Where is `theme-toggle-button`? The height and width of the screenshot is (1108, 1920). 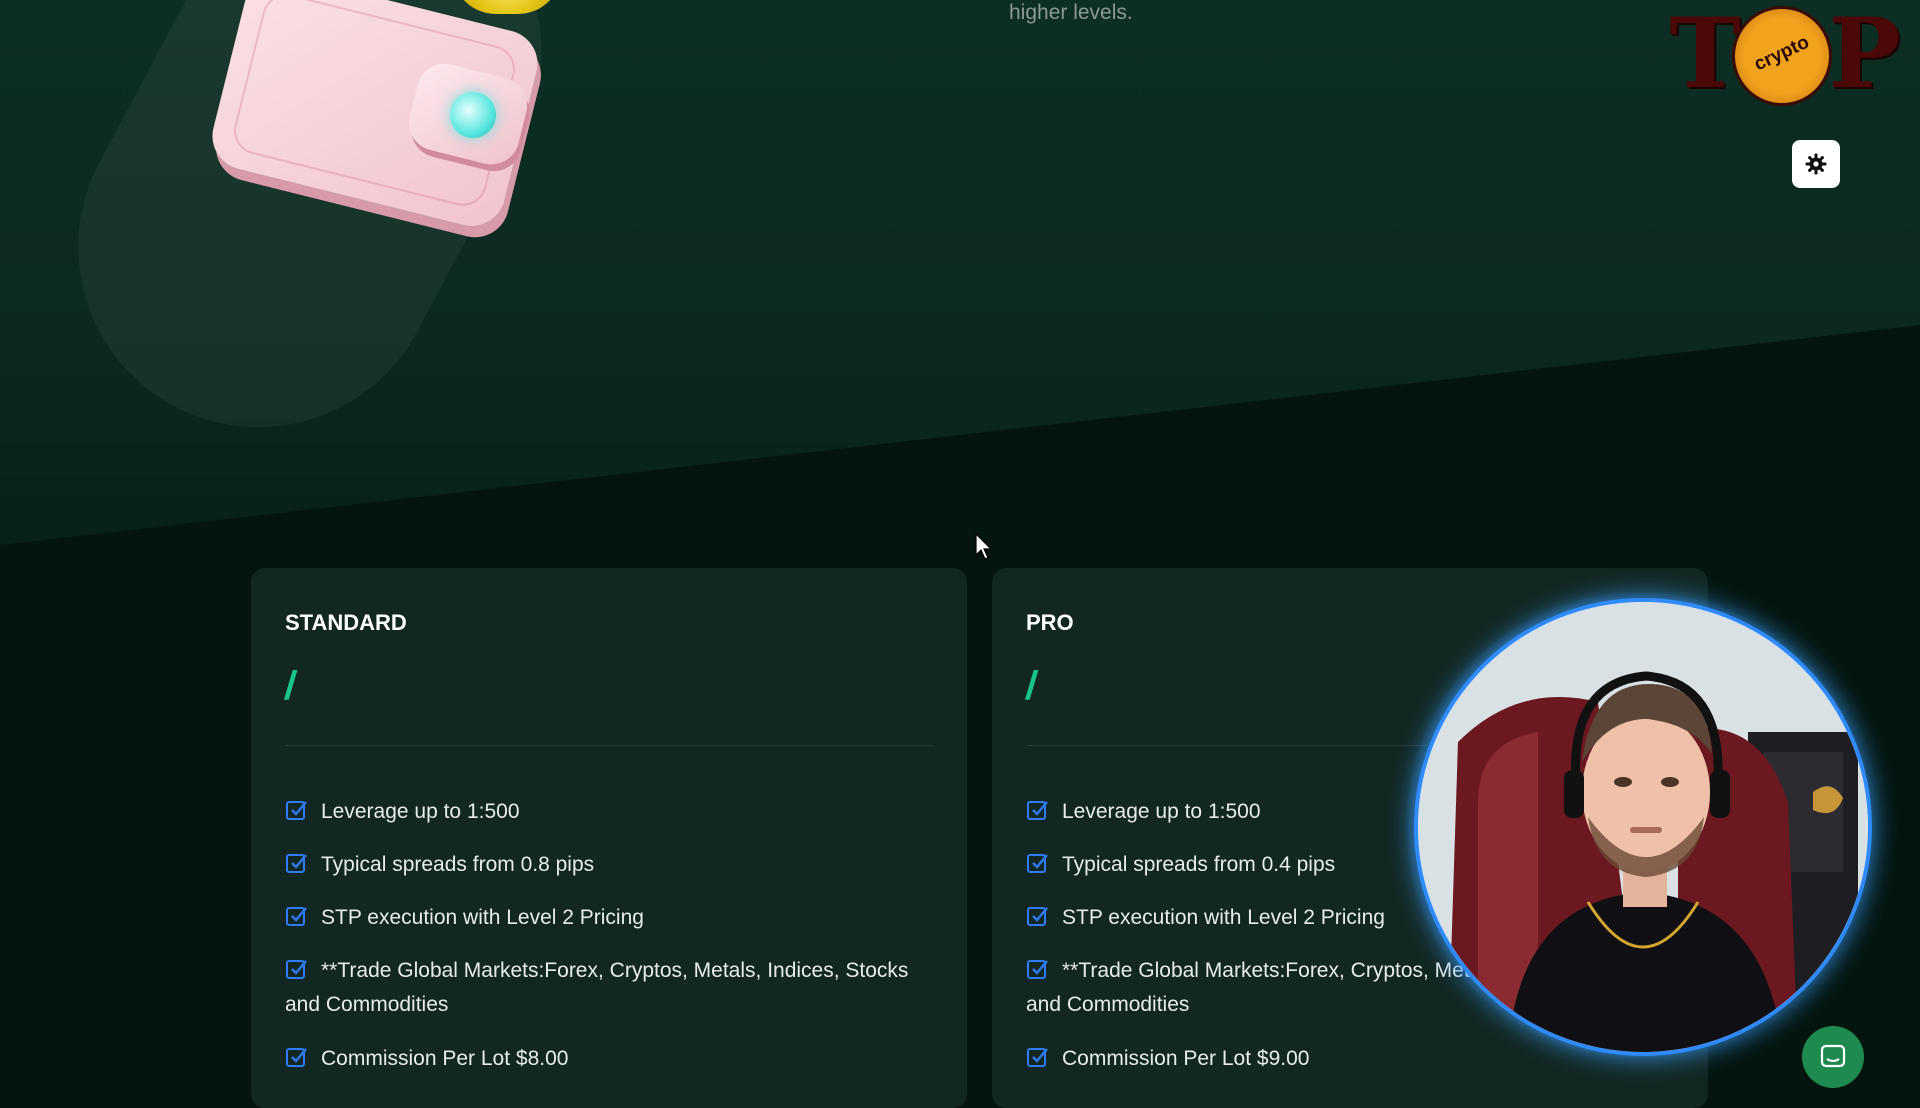
theme-toggle-button is located at coordinates (1816, 164).